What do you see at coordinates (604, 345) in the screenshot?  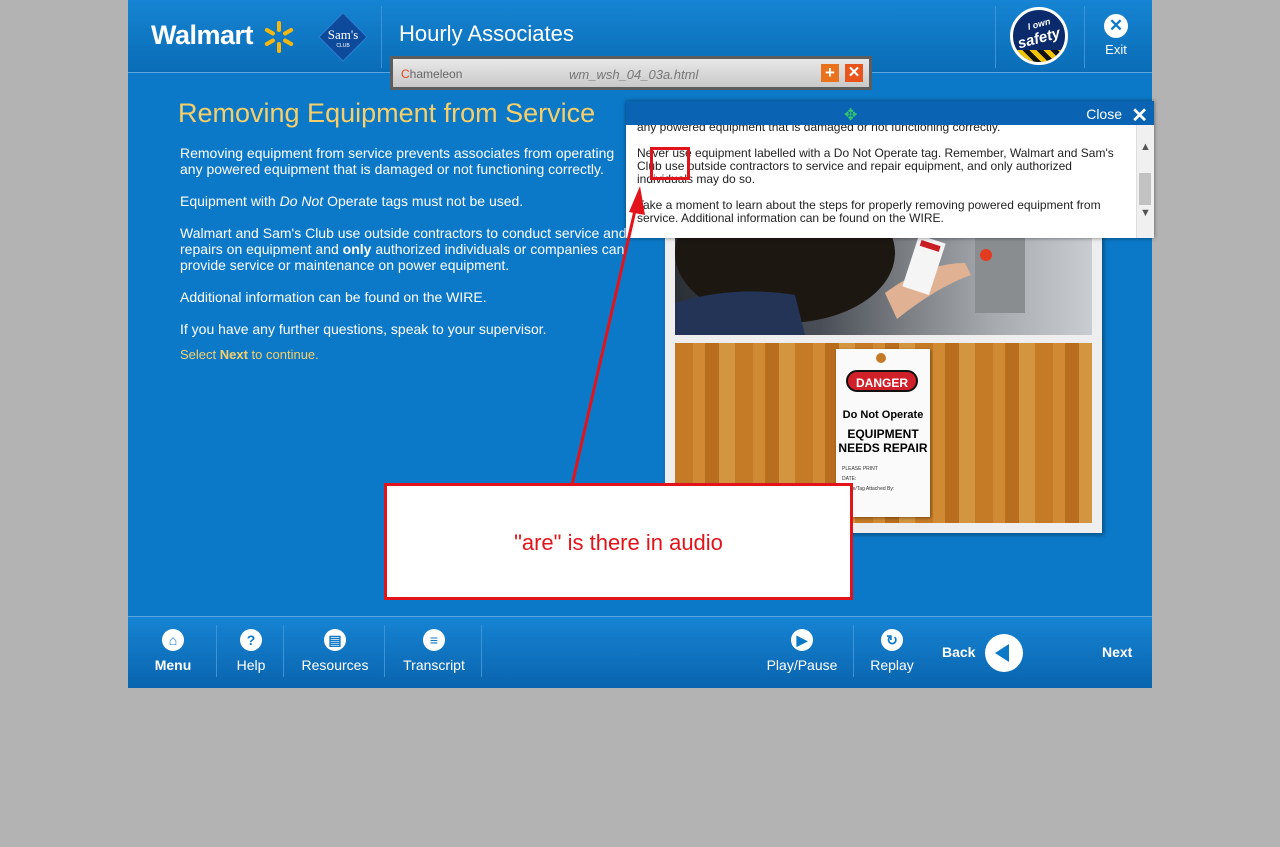 I see `arrow-shaft` at bounding box center [604, 345].